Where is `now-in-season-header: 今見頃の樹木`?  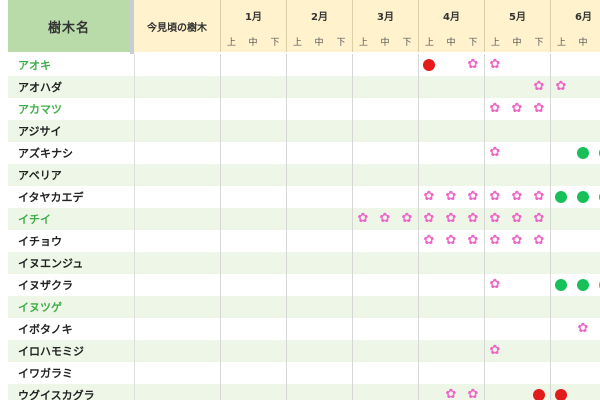 now-in-season-header: 今見頃の樹木 is located at coordinates (177, 26).